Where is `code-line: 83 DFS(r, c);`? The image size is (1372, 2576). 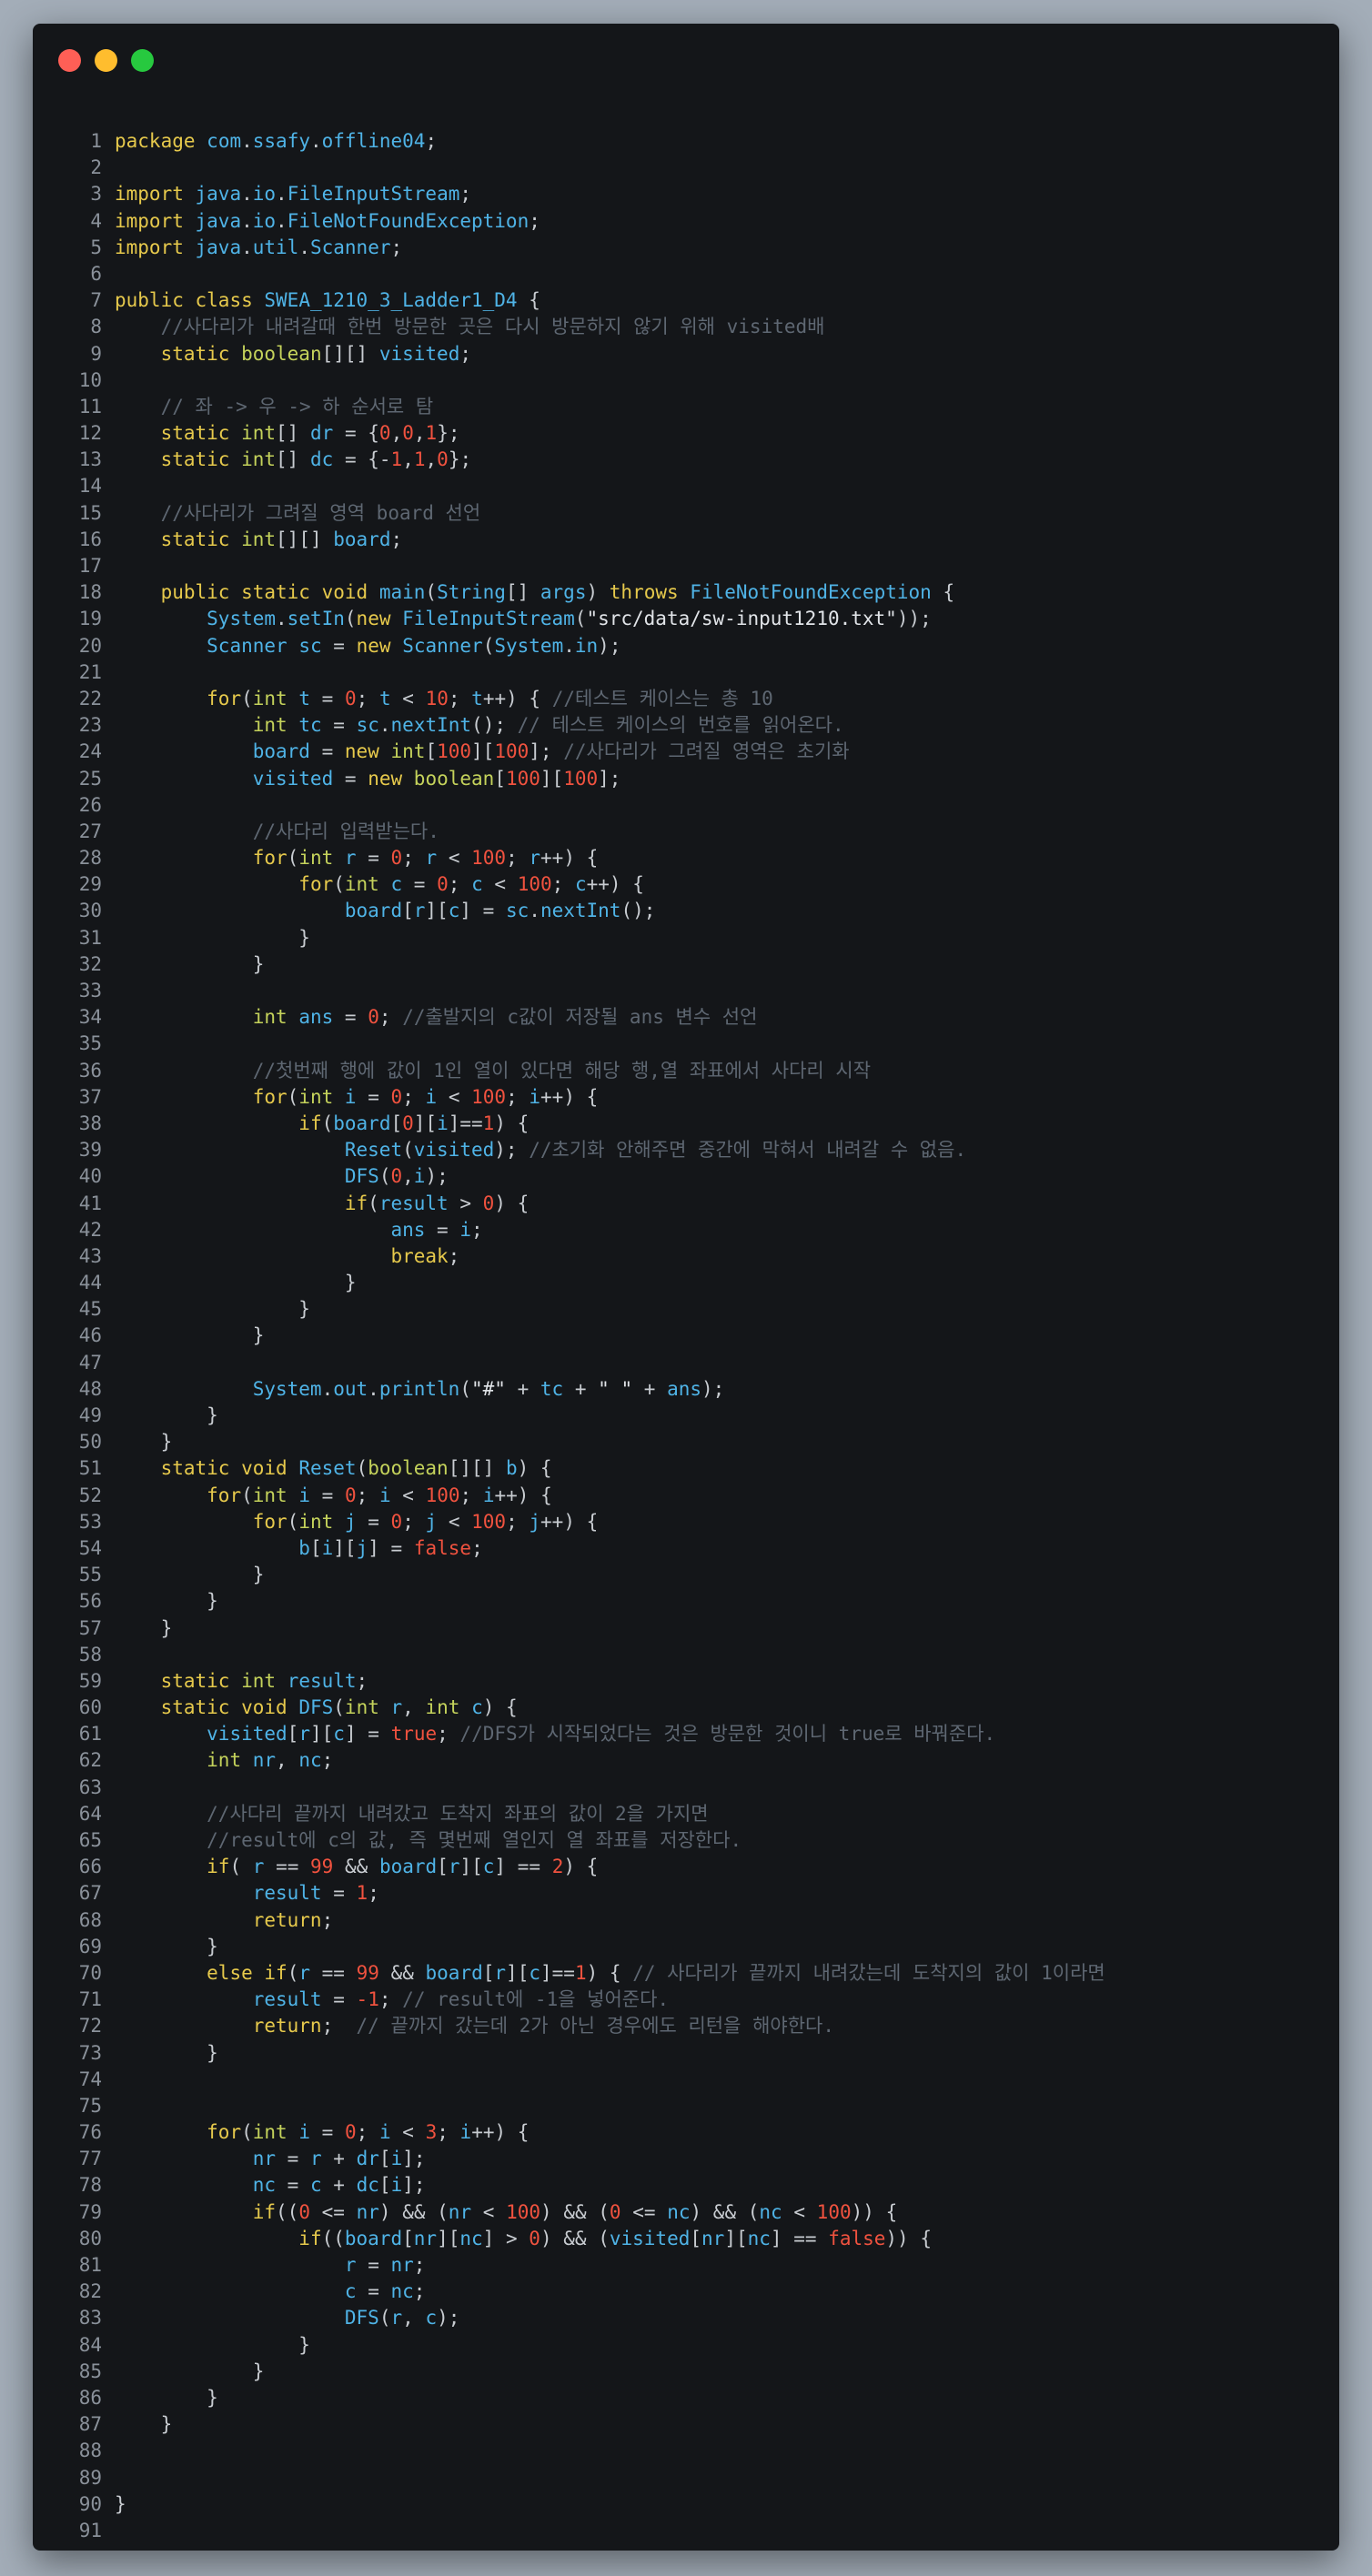
code-line: 83 DFS(r, c); is located at coordinates (686, 2318).